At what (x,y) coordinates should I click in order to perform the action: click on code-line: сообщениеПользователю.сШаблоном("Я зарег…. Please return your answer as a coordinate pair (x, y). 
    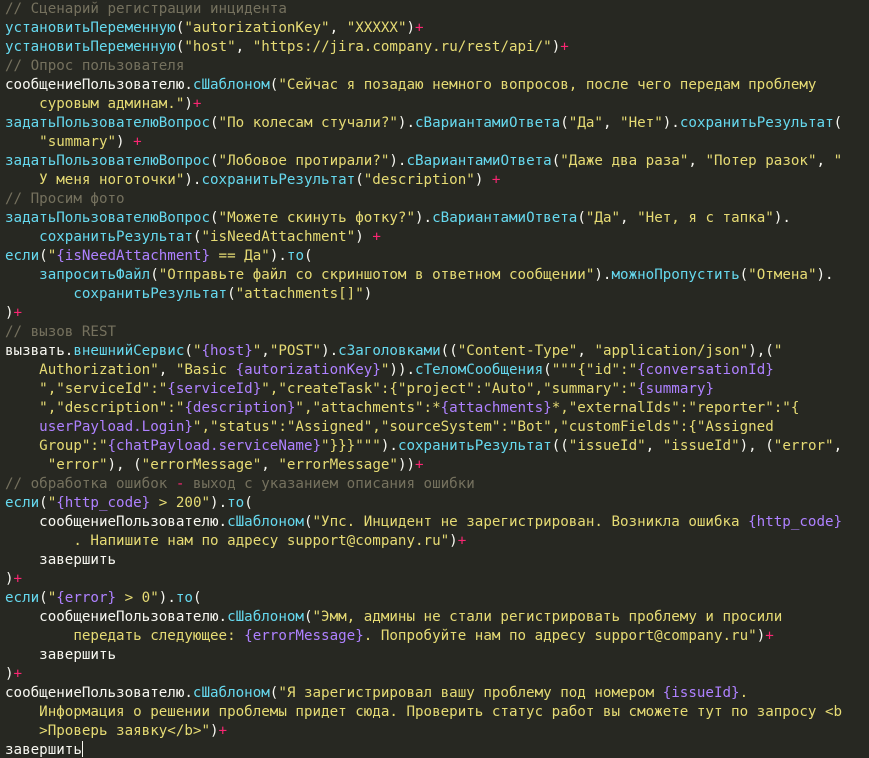
    Looking at the image, I should click on (434, 693).